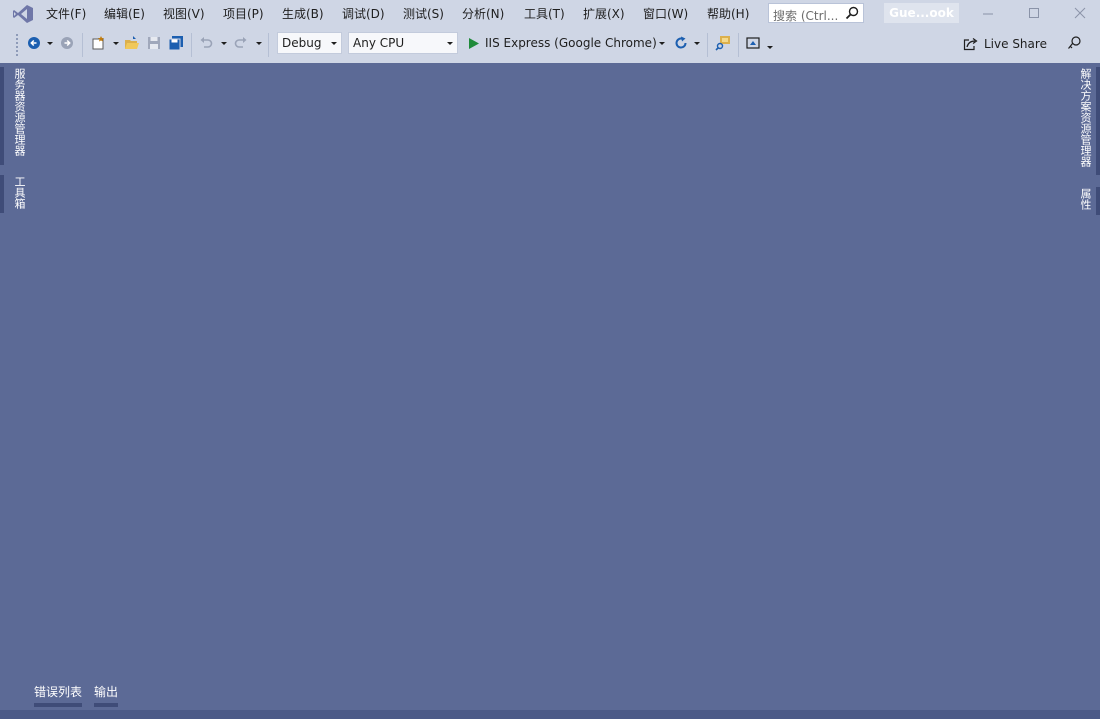 This screenshot has width=1100, height=719. What do you see at coordinates (571, 43) in the screenshot?
I see `start-target-label: IIS Express (Google Chrome)` at bounding box center [571, 43].